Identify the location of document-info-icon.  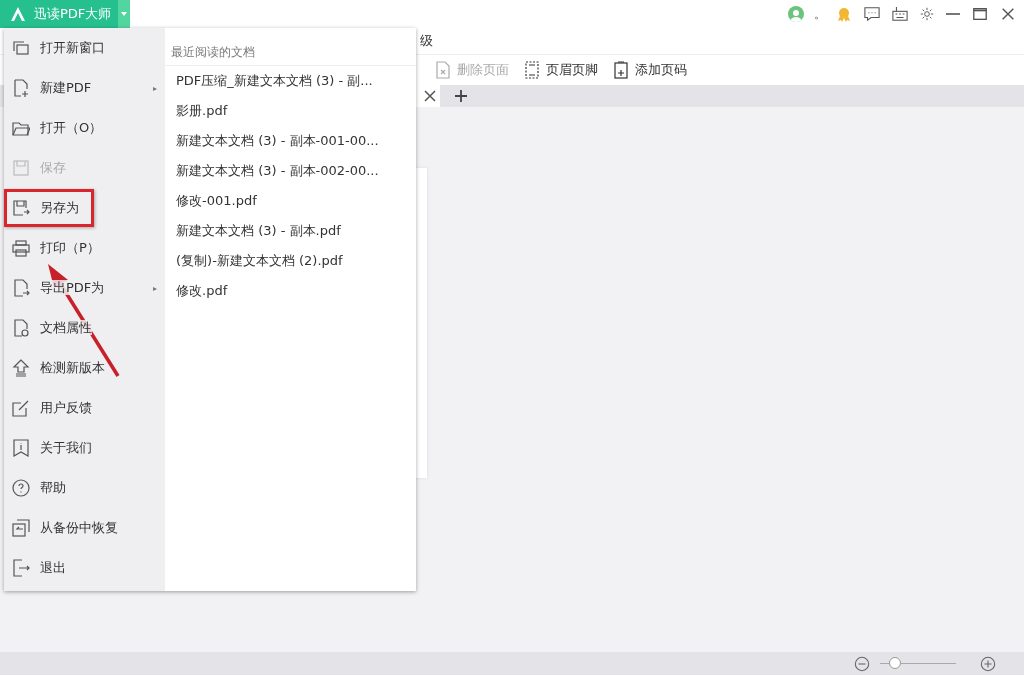
(21, 328).